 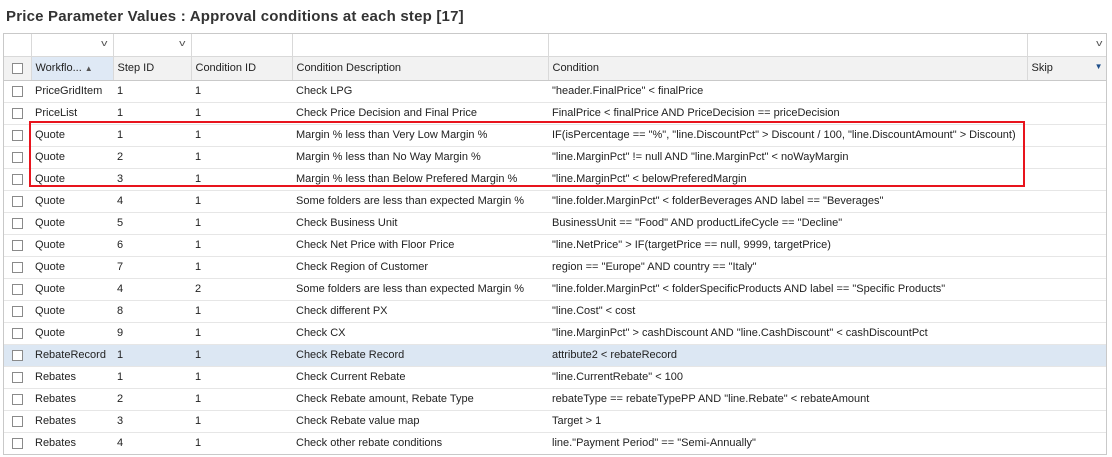 I want to click on cell-workflow: PriceList, so click(x=72, y=113).